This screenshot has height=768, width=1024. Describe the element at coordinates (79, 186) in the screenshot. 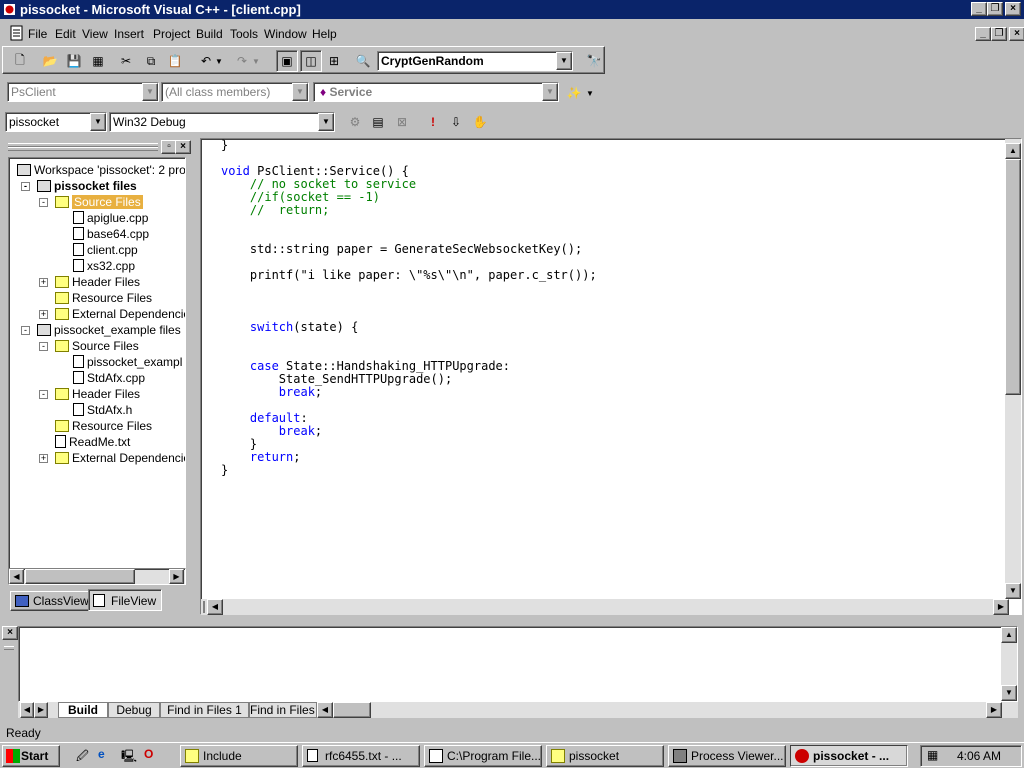

I see `tree-item: - pissocket files` at that location.